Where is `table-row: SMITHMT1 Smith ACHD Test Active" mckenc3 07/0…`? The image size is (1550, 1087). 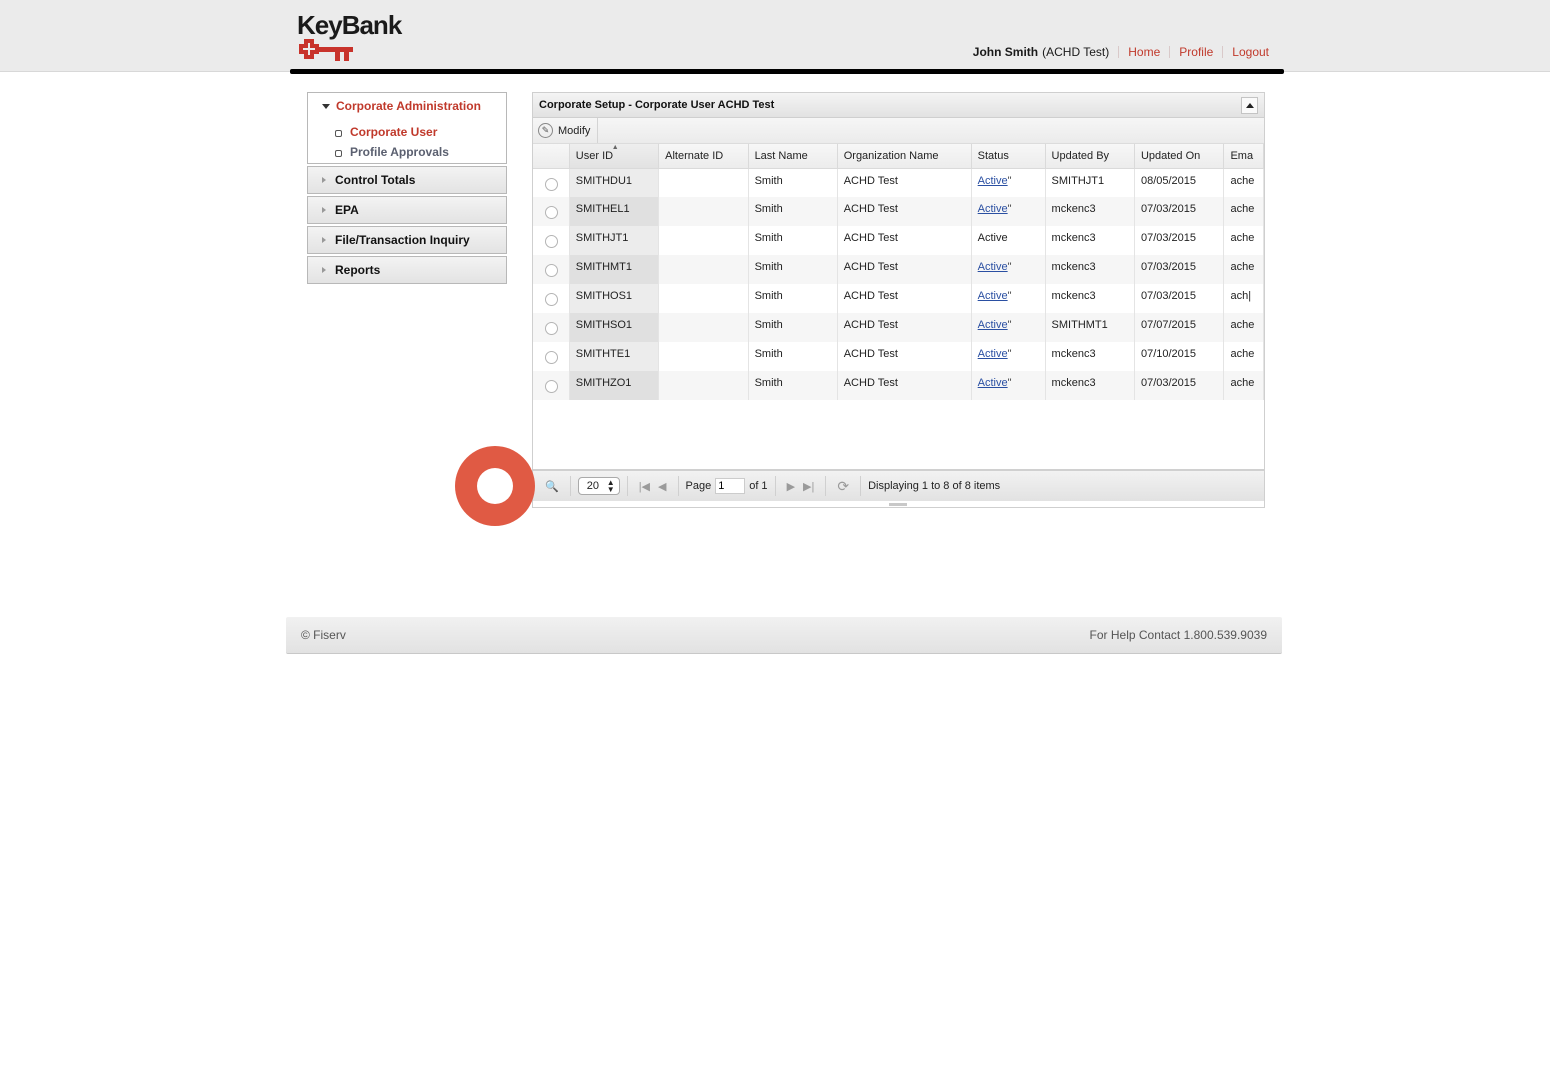 table-row: SMITHMT1 Smith ACHD Test Active" mckenc3 07/0… is located at coordinates (898, 269).